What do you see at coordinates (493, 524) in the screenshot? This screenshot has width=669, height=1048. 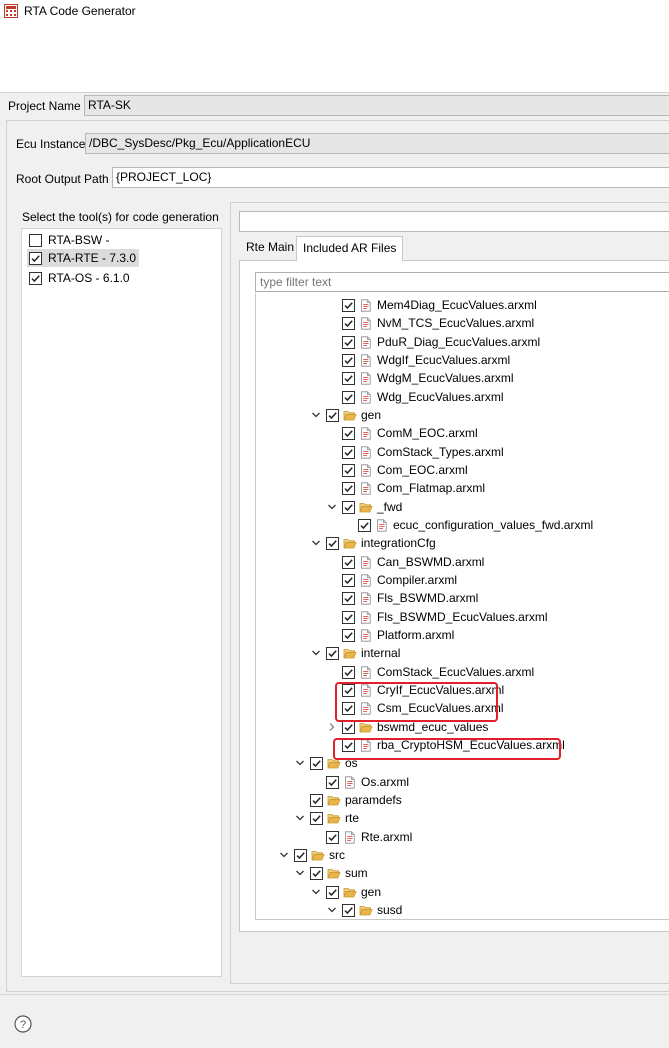 I see `tree-node-label: ecuc_configuration_values_fwd.arxml` at bounding box center [493, 524].